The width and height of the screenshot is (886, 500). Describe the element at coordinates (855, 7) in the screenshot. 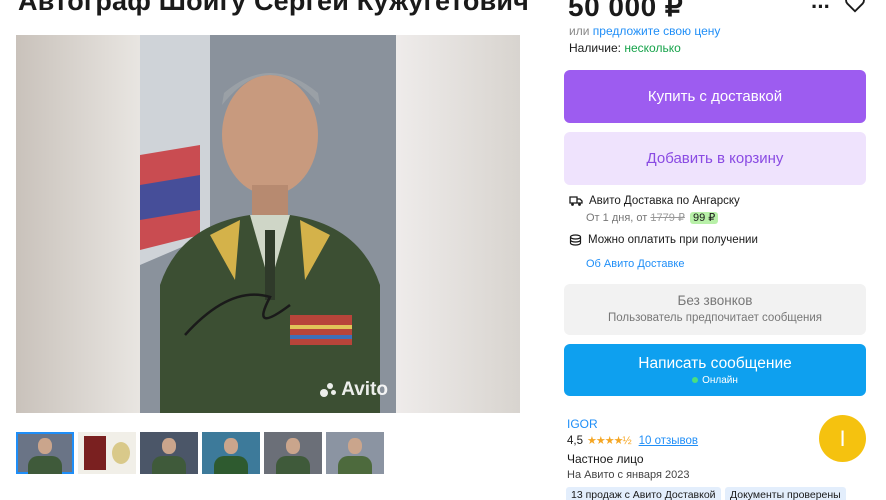

I see `heart-icon` at that location.